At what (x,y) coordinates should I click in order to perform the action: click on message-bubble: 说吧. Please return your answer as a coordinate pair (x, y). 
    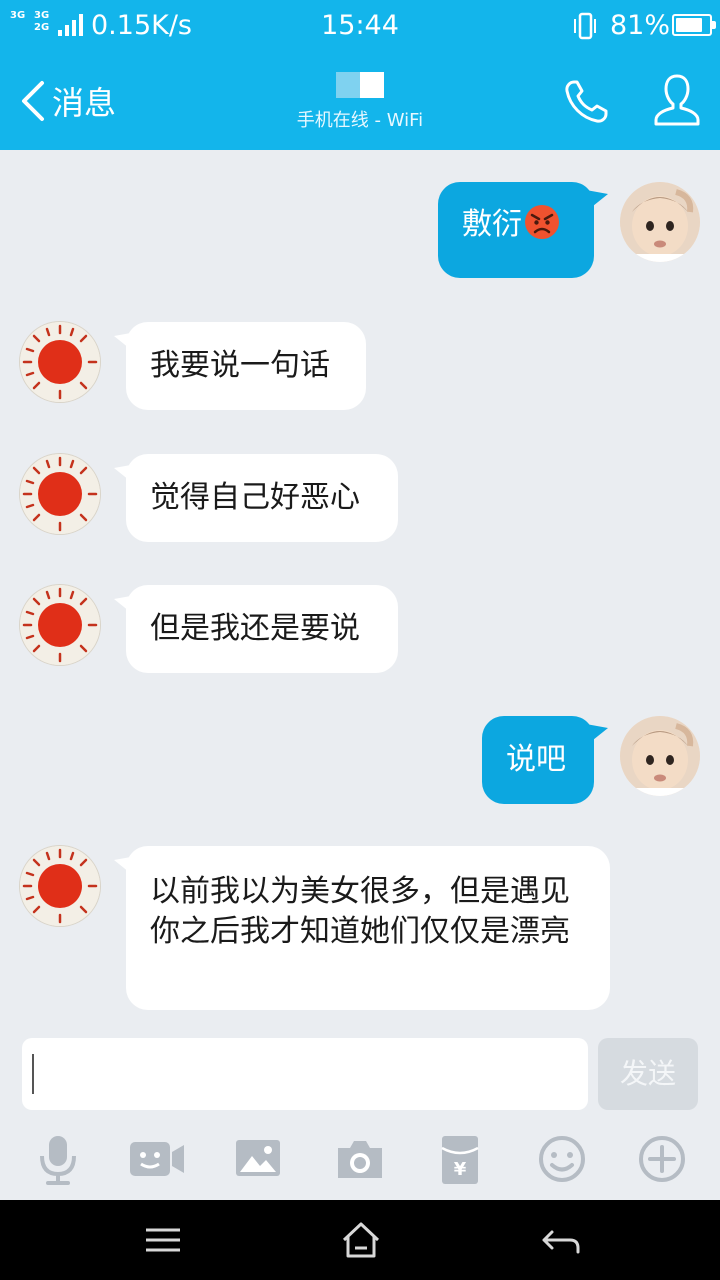
    Looking at the image, I should click on (538, 760).